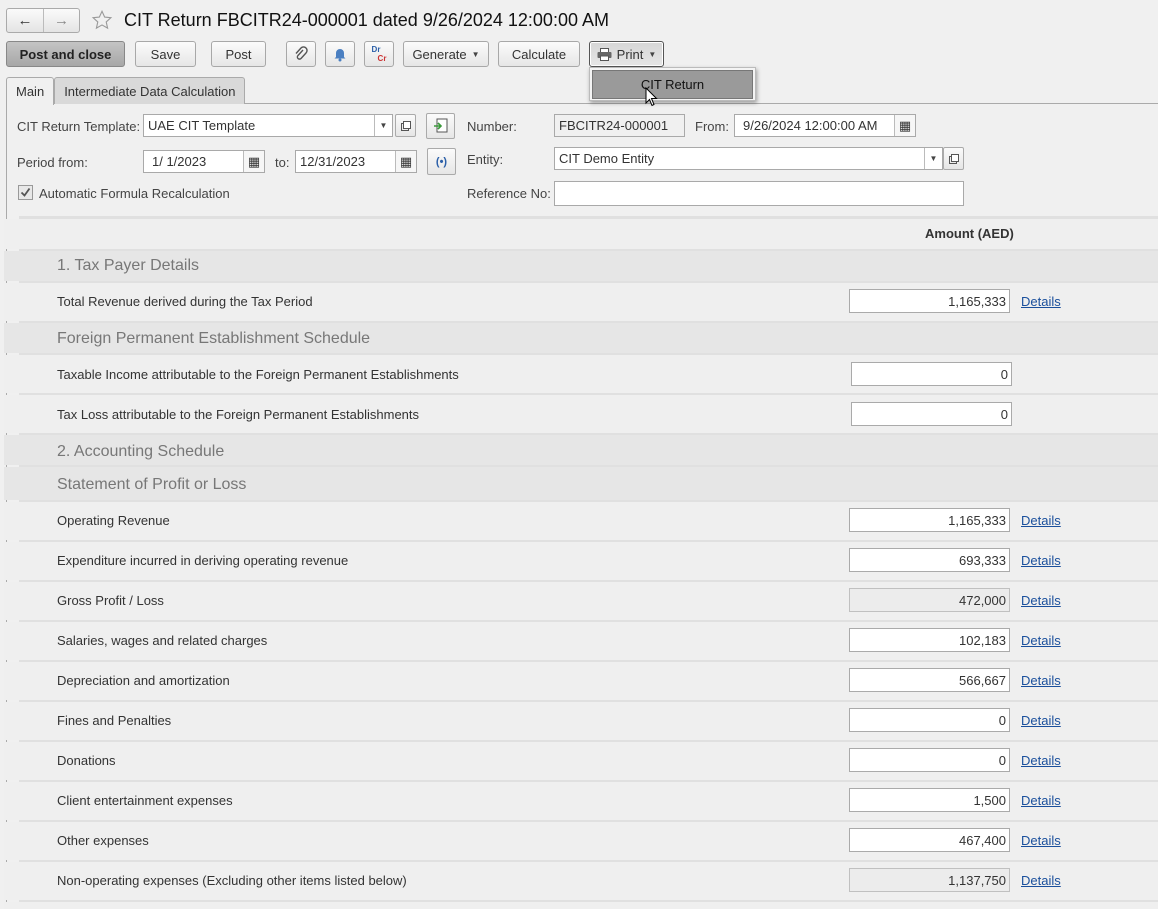 The width and height of the screenshot is (1158, 909). Describe the element at coordinates (929, 720) in the screenshot. I see `fines-amount: 0` at that location.